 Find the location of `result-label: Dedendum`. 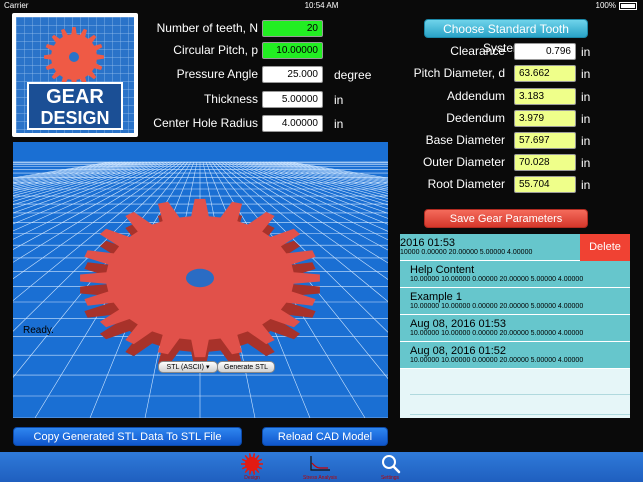

result-label: Dedendum is located at coordinates (475, 118).